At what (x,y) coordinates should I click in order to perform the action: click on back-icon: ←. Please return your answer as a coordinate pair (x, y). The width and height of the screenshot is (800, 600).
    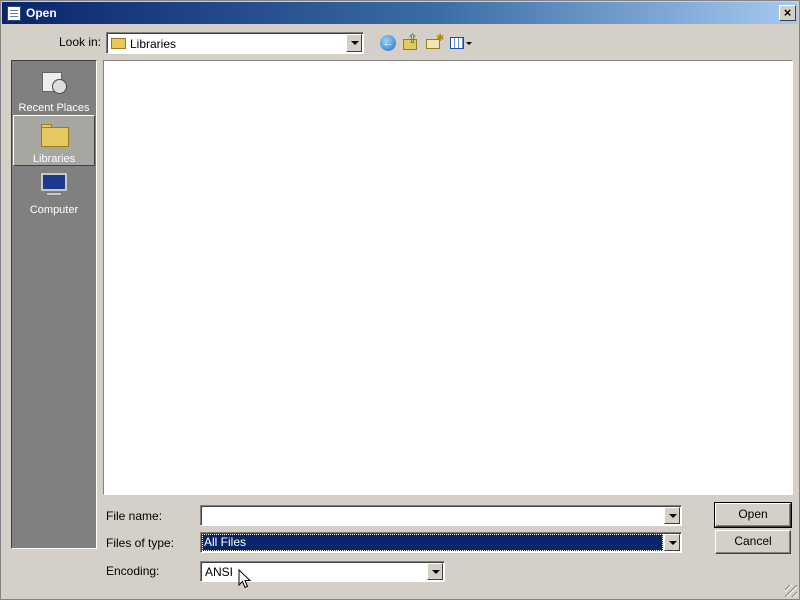
    Looking at the image, I should click on (388, 43).